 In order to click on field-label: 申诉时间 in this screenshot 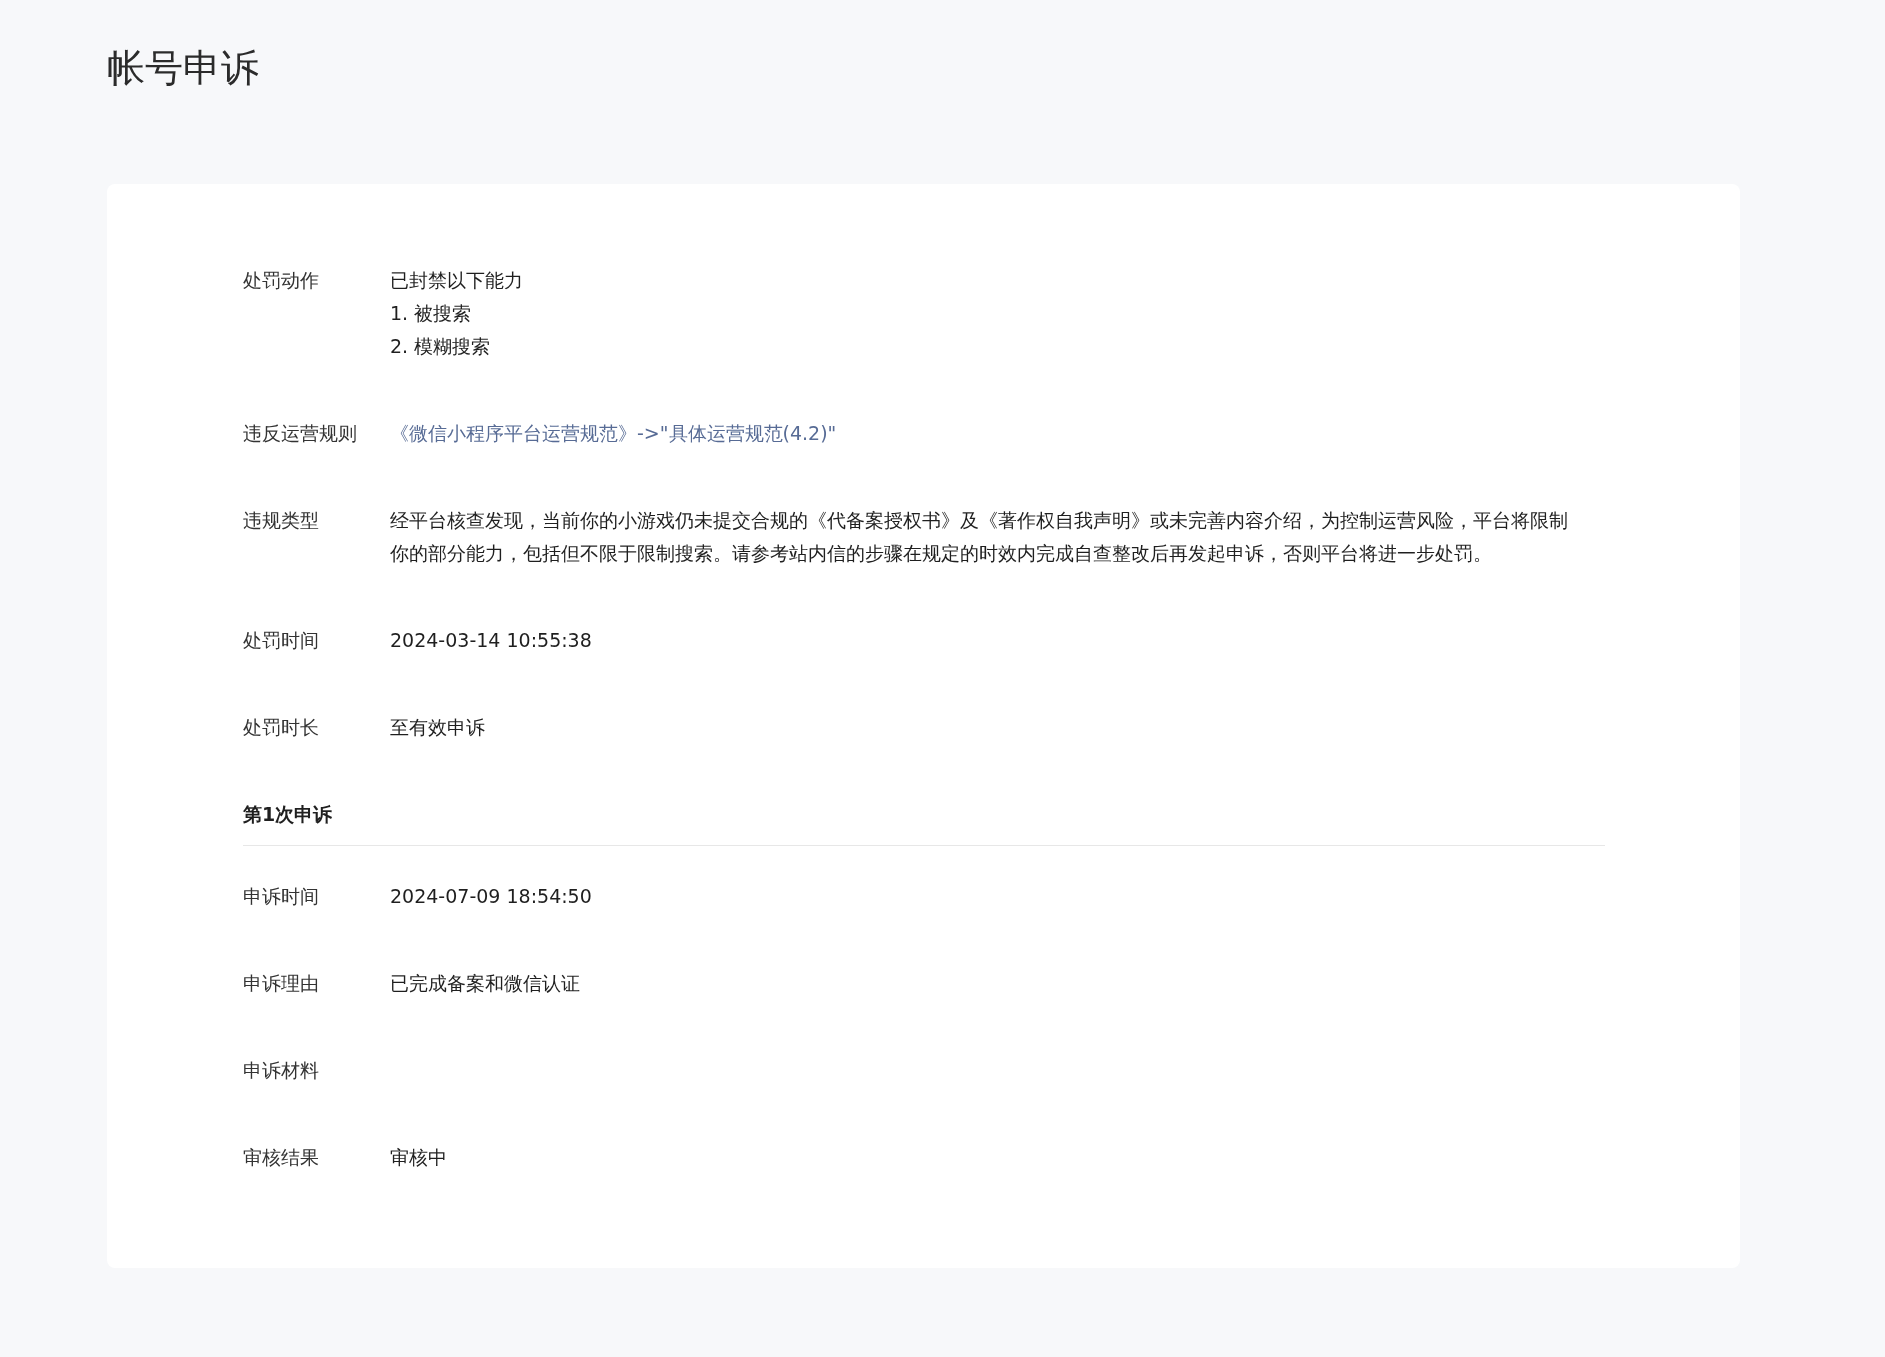, I will do `click(281, 896)`.